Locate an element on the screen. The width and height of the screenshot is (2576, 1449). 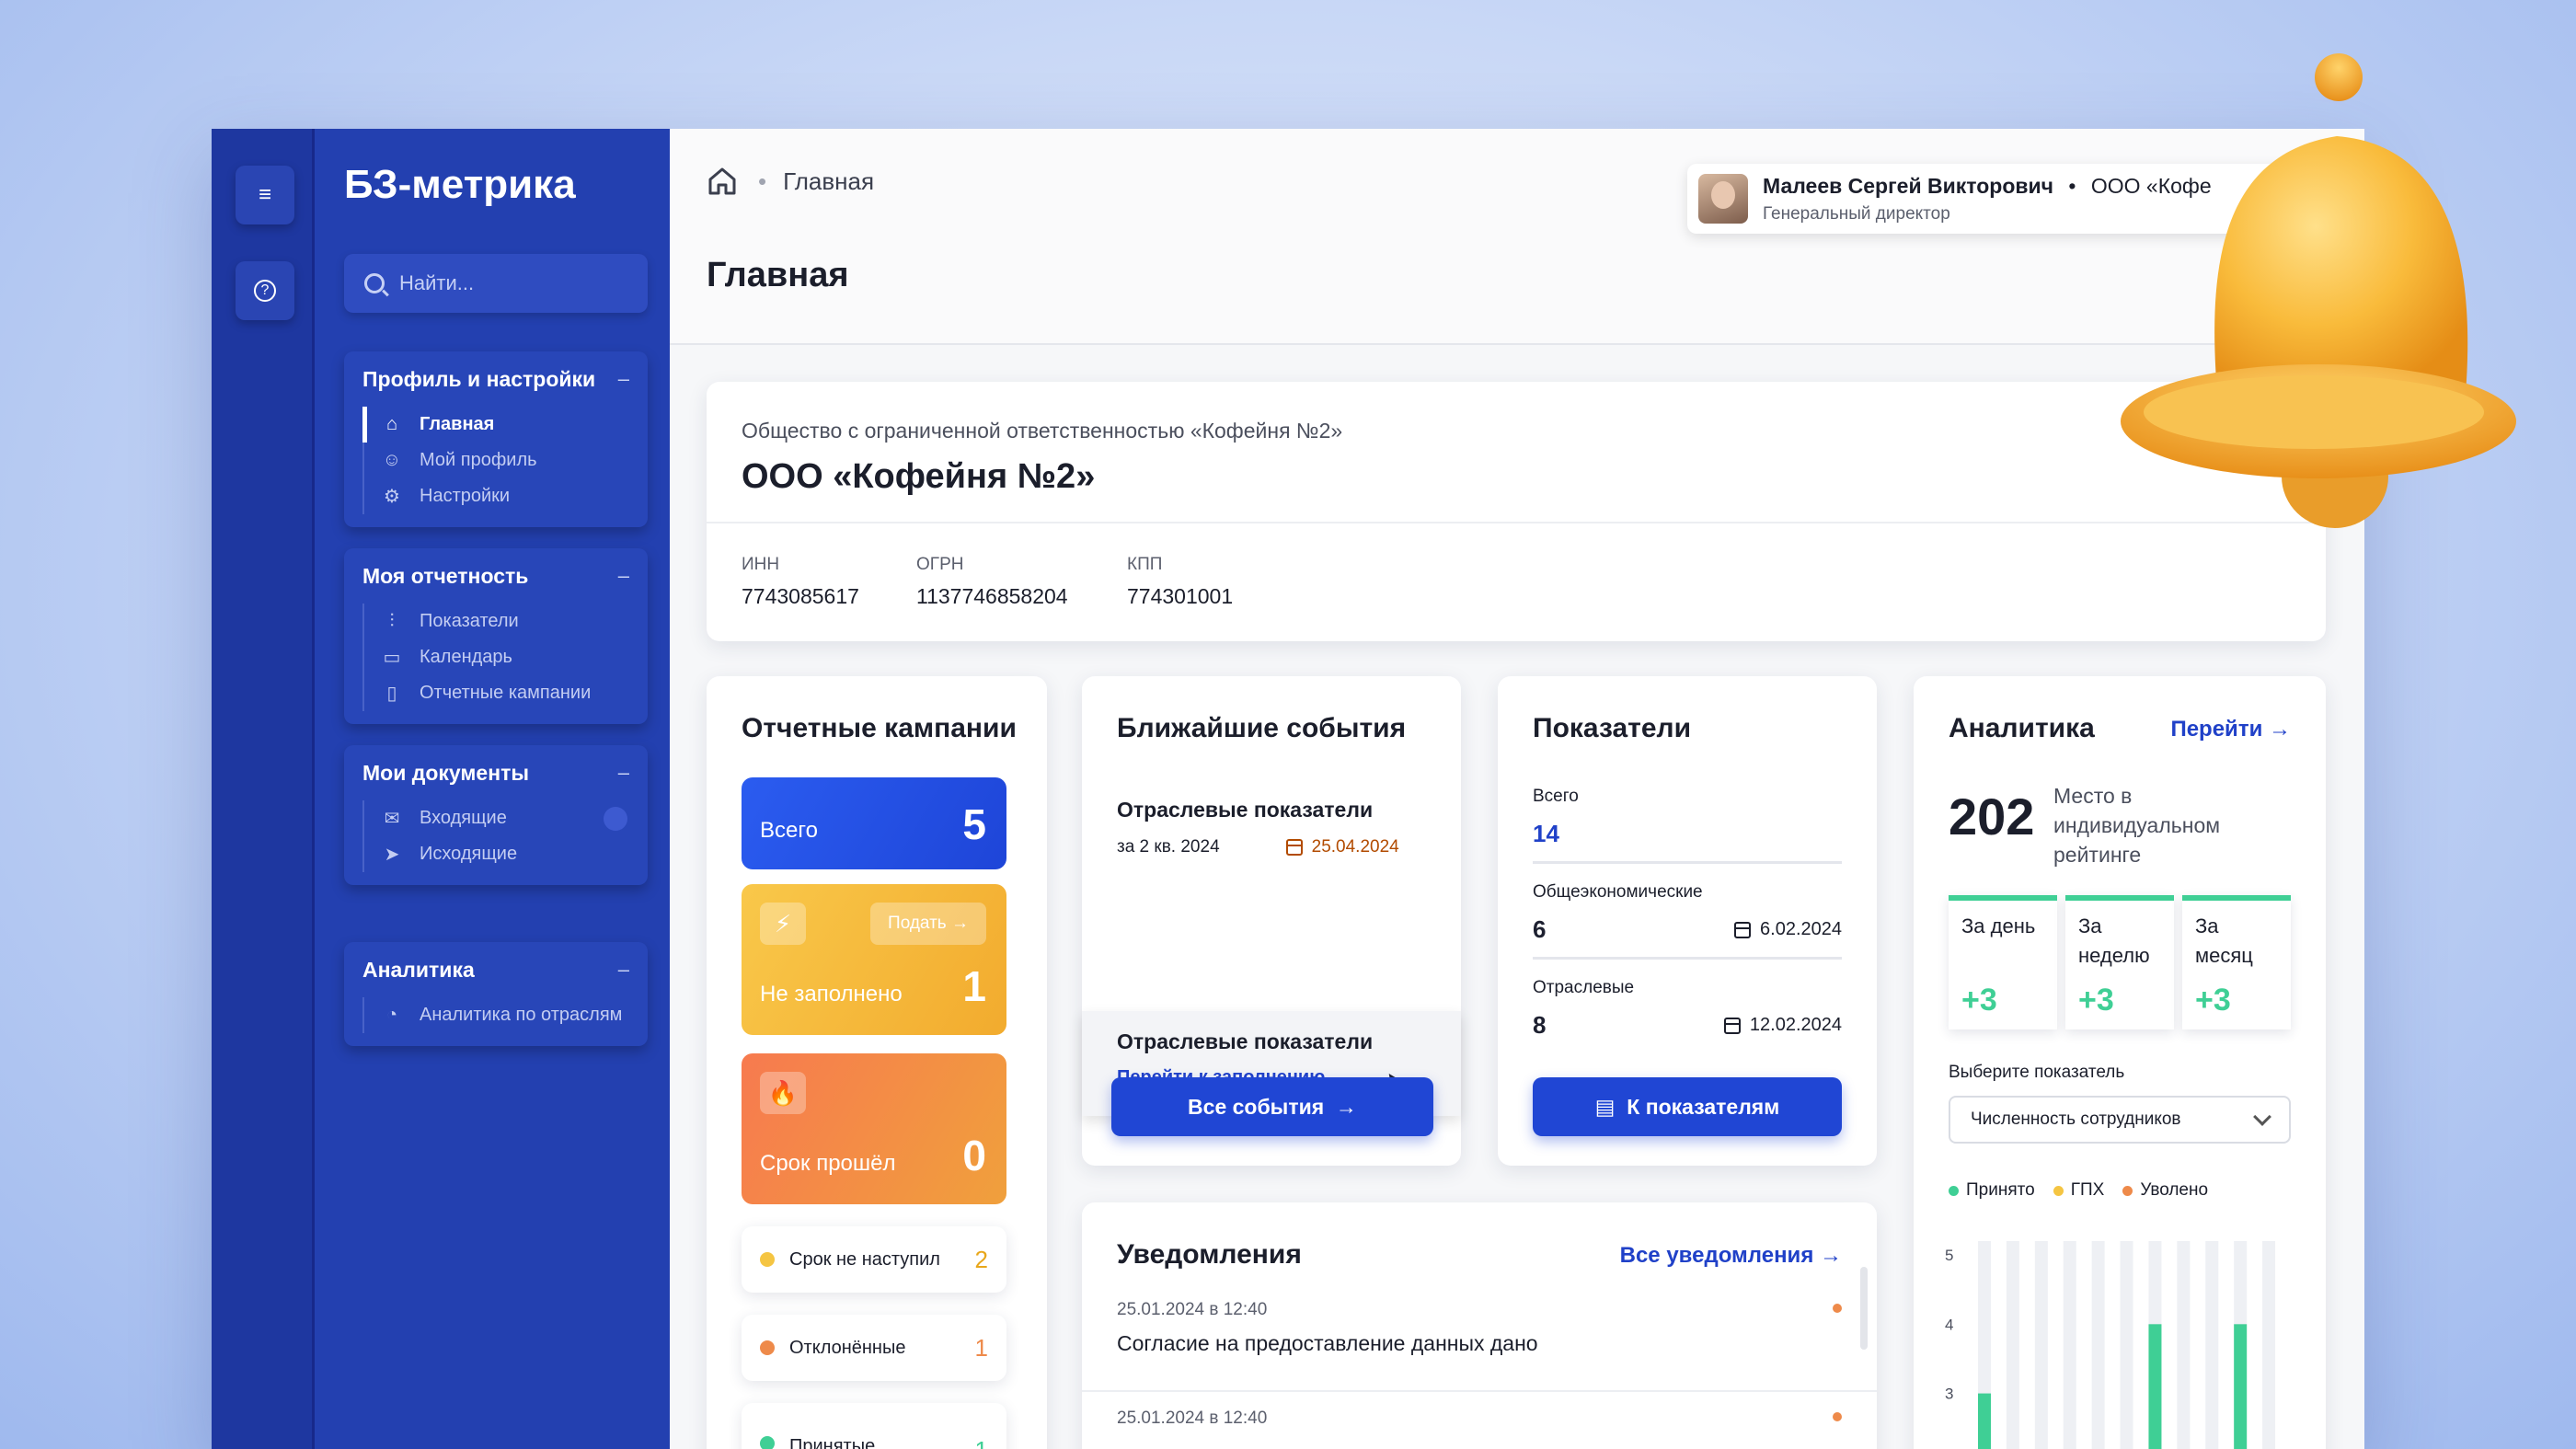
sidebar-item-outbox: ➤ Исходящие is located at coordinates (505, 854).